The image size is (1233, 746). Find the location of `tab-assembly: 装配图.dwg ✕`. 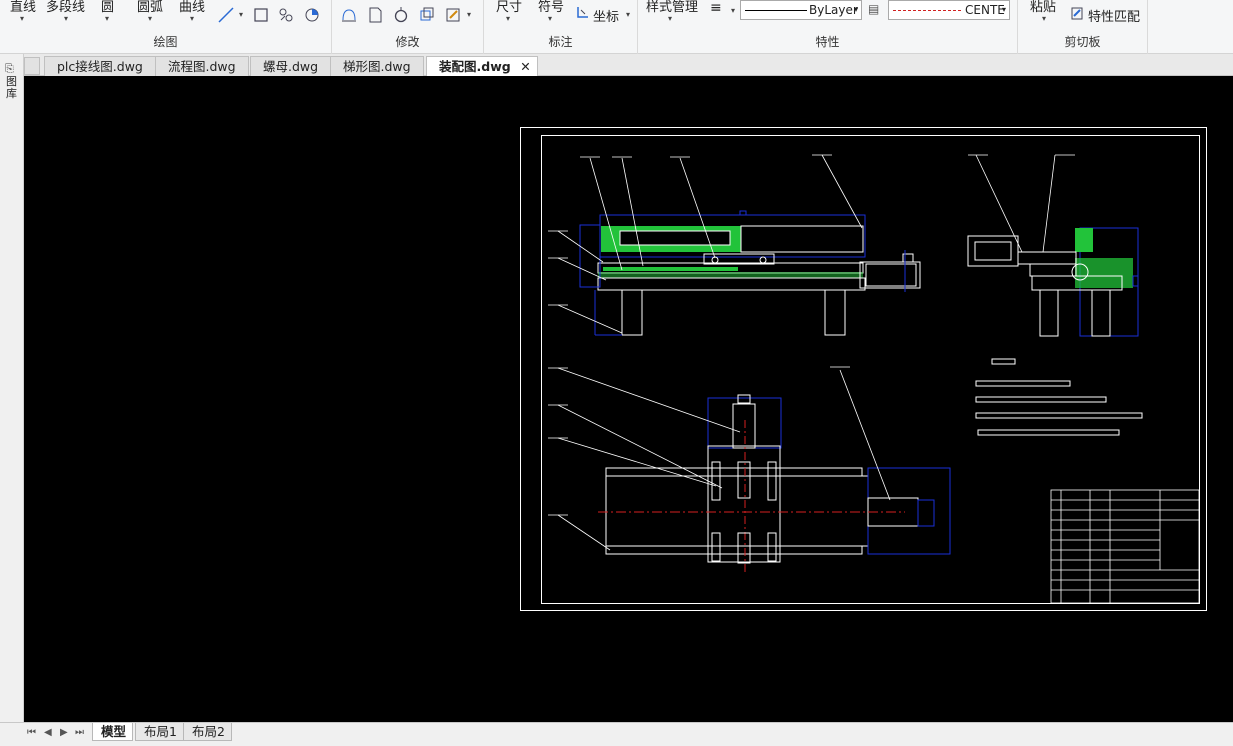

tab-assembly: 装配图.dwg ✕ is located at coordinates (482, 66).